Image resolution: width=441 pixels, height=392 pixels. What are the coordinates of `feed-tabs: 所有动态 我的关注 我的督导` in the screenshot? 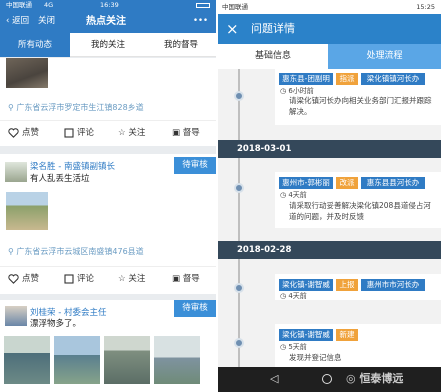 It's located at (108, 45).